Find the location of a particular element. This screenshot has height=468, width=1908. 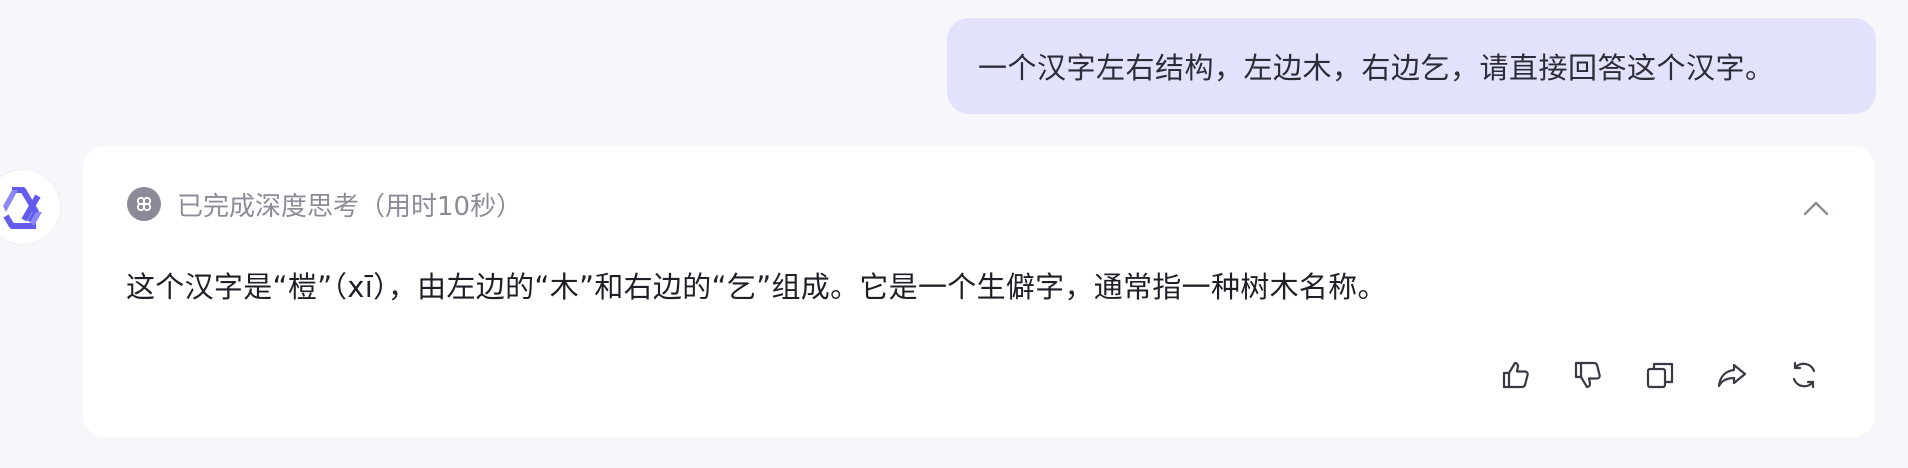

chevron-up-icon is located at coordinates (1816, 208).